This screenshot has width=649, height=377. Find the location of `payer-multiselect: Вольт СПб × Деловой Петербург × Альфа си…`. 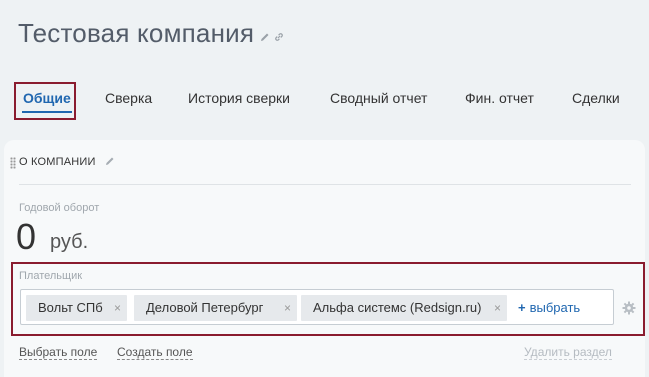

payer-multiselect: Вольт СПб × Деловой Петербург × Альфа си… is located at coordinates (317, 307).